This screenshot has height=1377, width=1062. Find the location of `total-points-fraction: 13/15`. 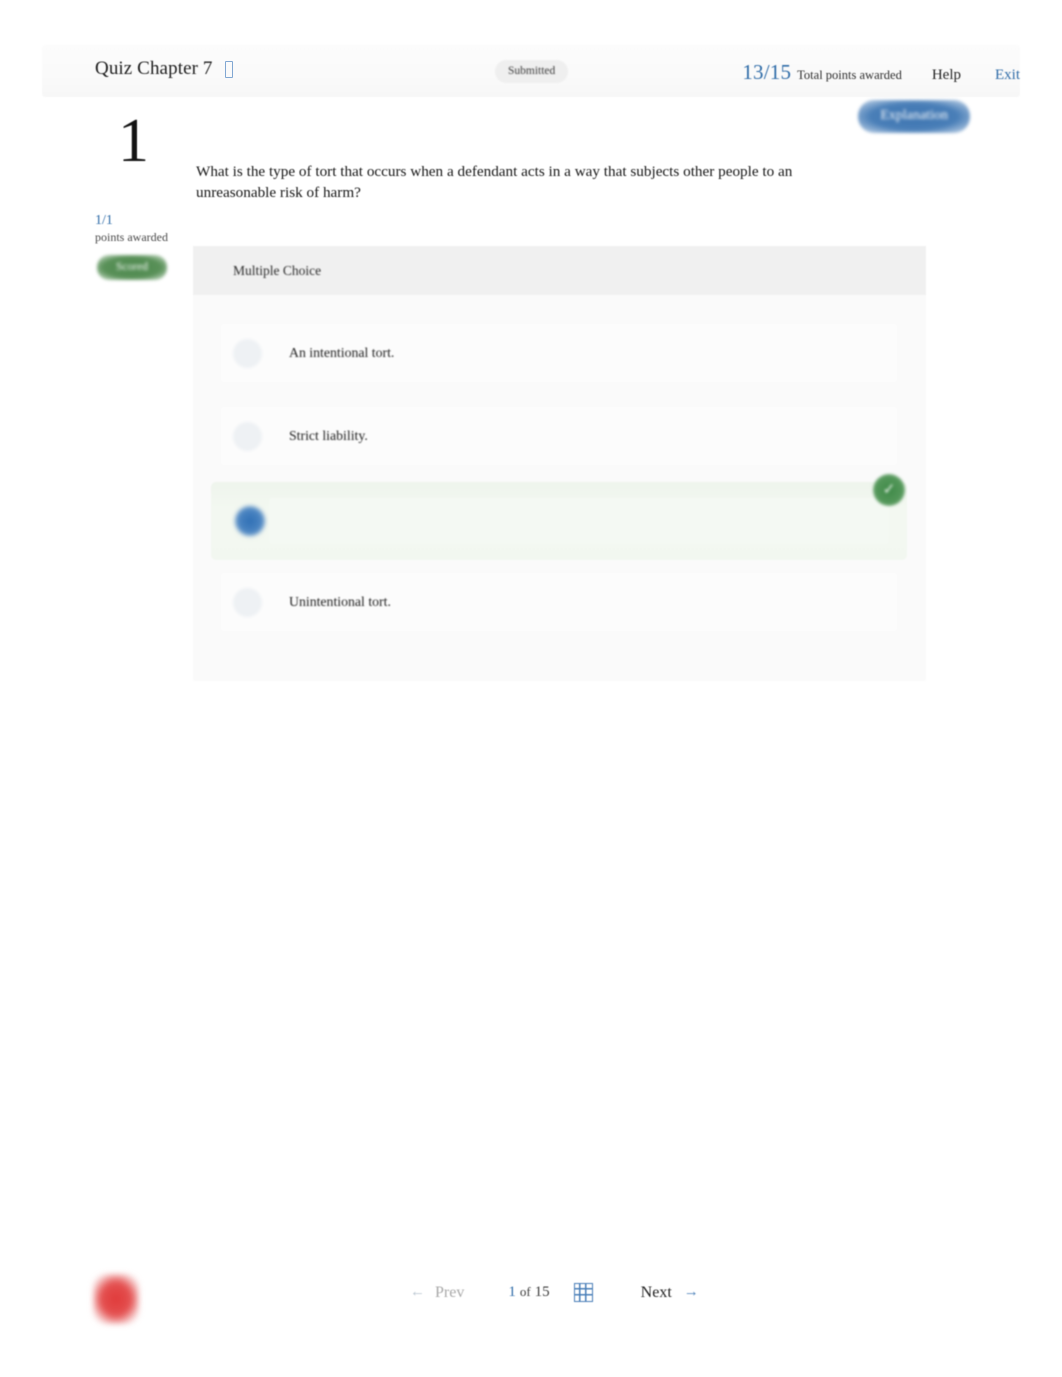

total-points-fraction: 13/15 is located at coordinates (767, 72).